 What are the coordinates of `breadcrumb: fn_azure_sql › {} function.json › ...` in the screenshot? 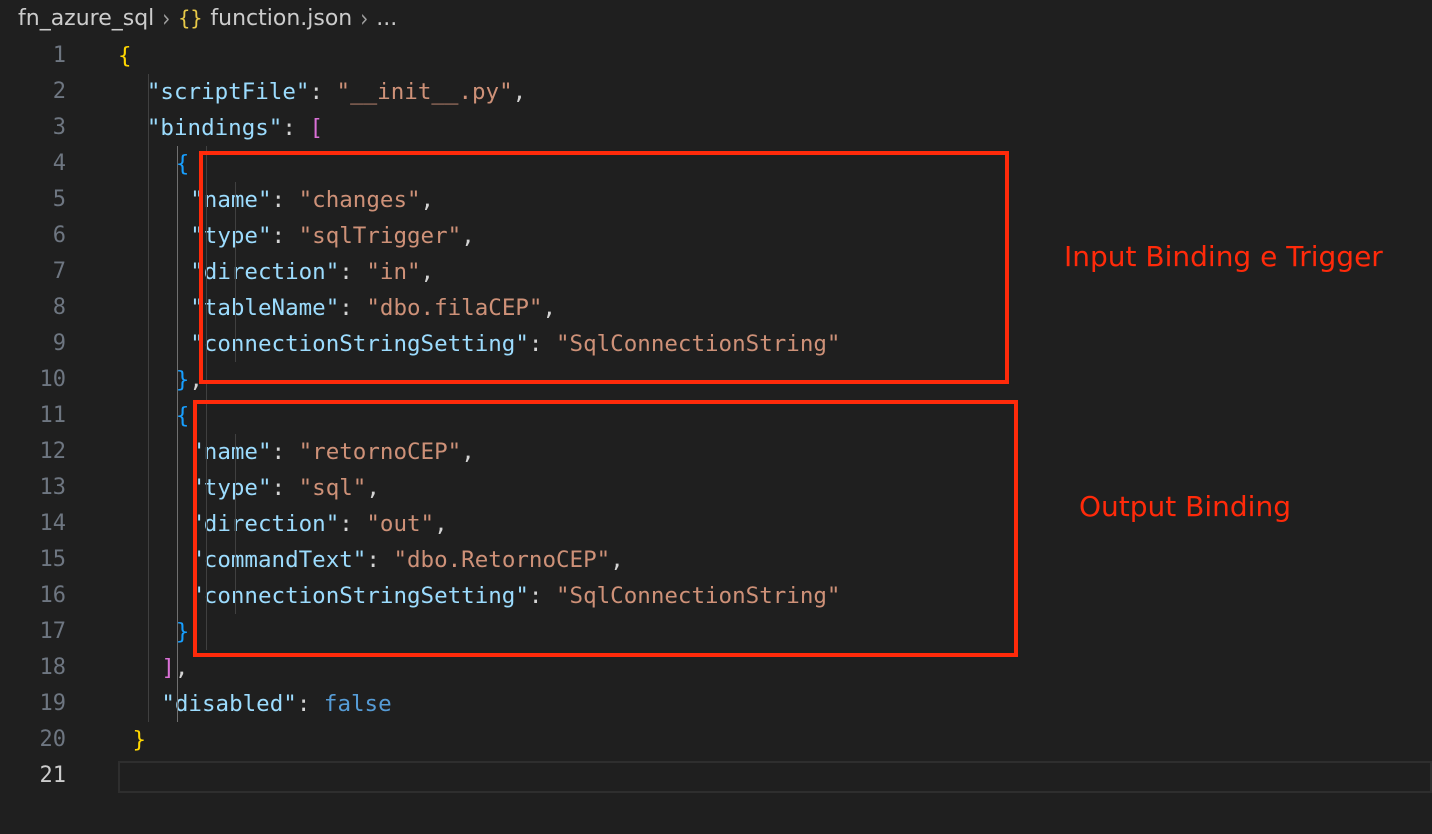 It's located at (207, 18).